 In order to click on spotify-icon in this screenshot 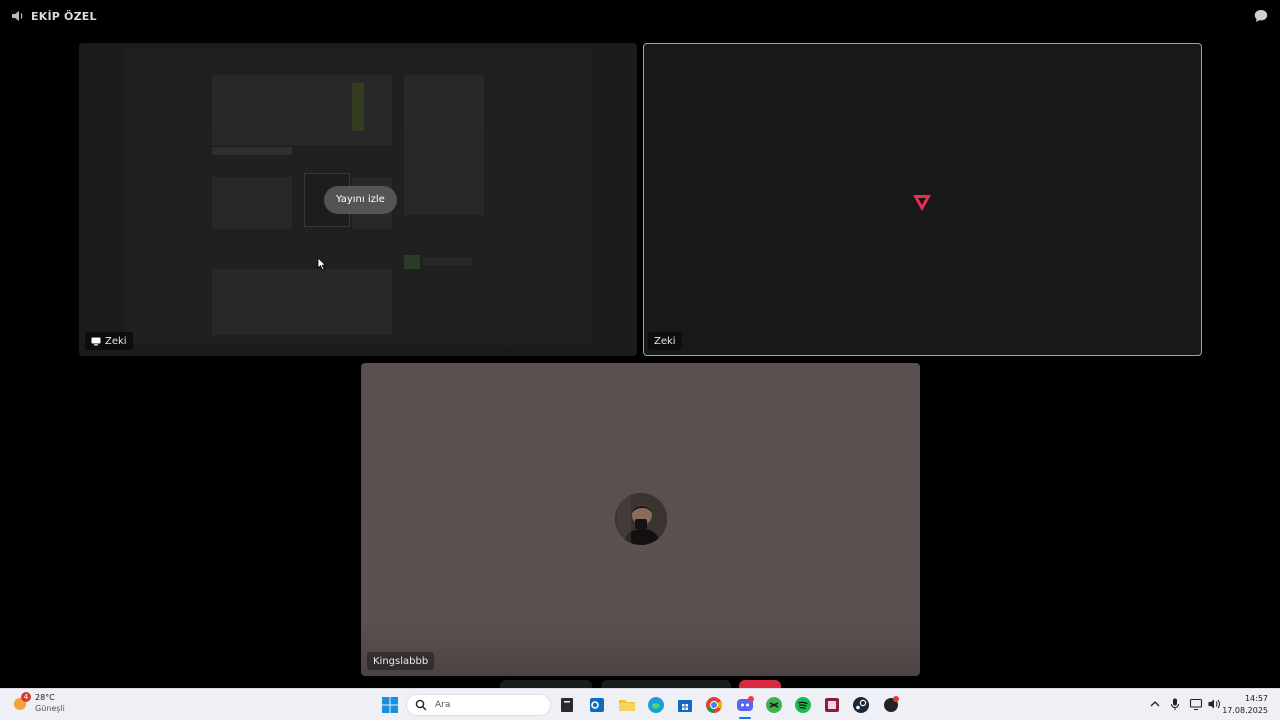, I will do `click(803, 705)`.